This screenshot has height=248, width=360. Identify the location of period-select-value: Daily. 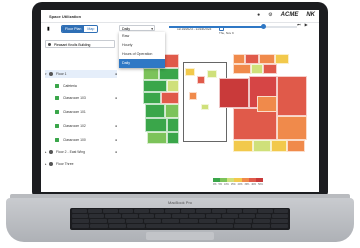
(126, 29).